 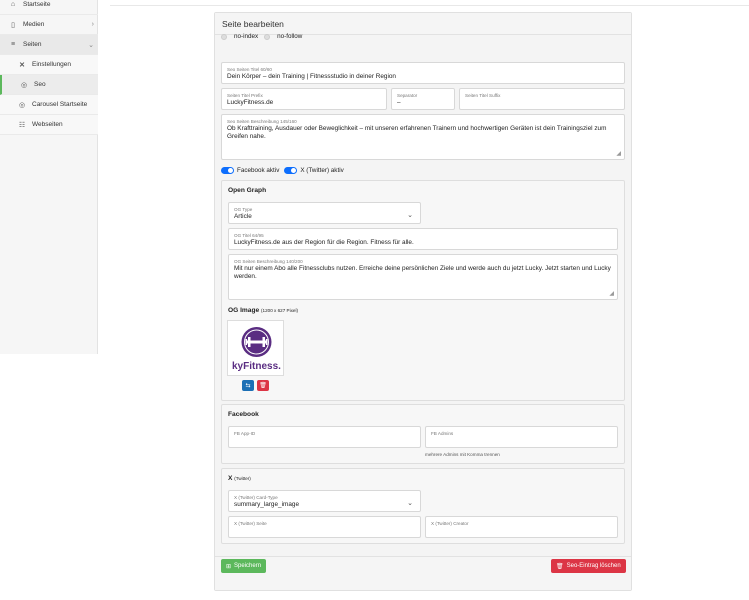 What do you see at coordinates (224, 36) in the screenshot?
I see `noindex-radio` at bounding box center [224, 36].